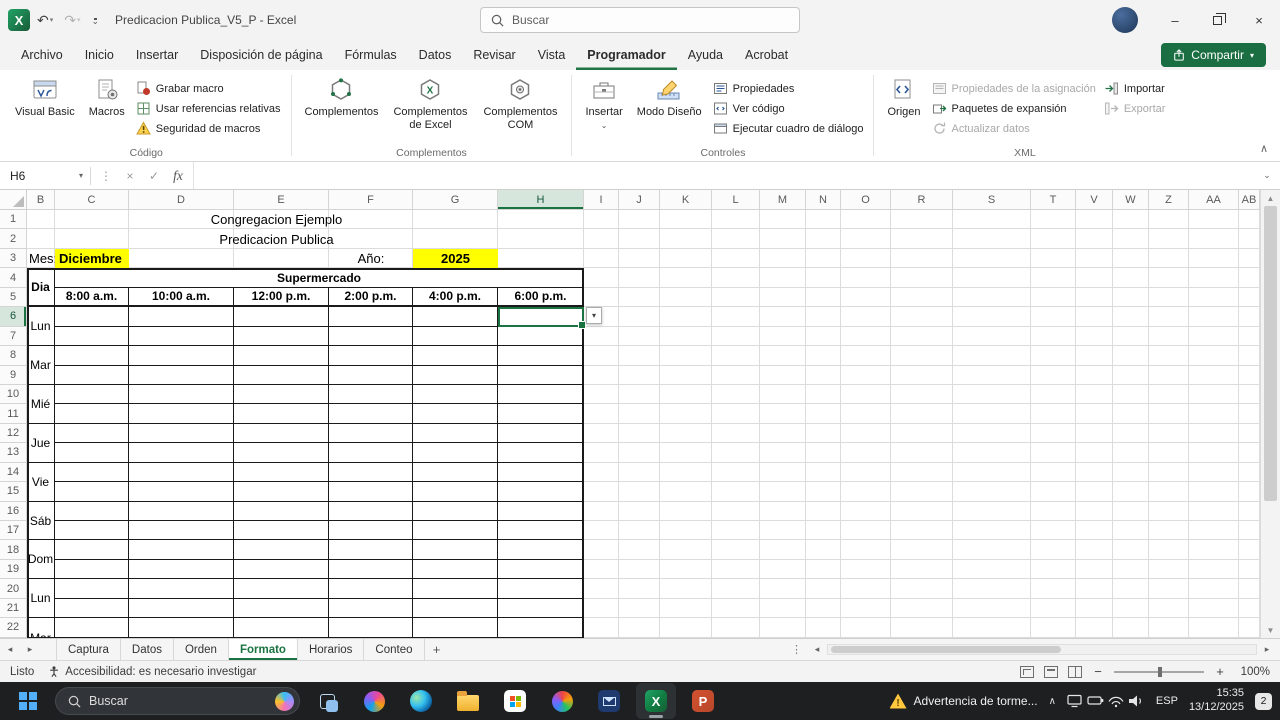  Describe the element at coordinates (92, 472) in the screenshot. I see `table-cell-C14` at that location.